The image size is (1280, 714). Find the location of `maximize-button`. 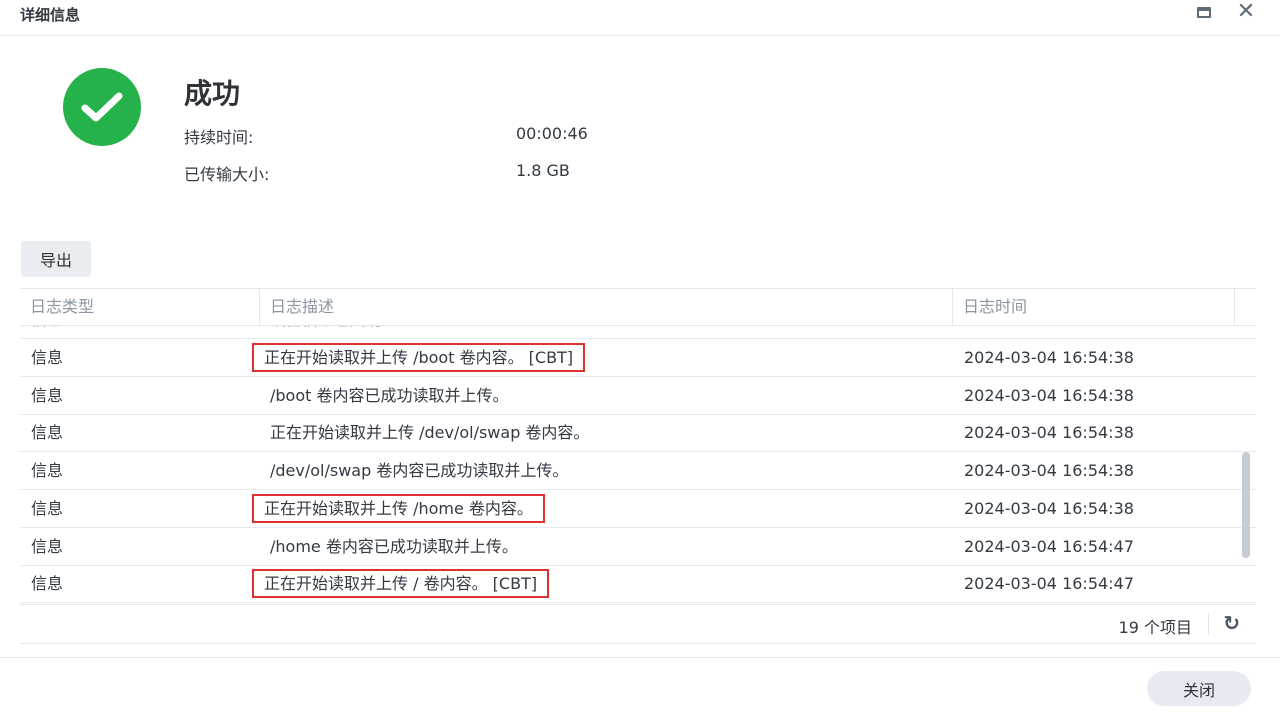

maximize-button is located at coordinates (1204, 12).